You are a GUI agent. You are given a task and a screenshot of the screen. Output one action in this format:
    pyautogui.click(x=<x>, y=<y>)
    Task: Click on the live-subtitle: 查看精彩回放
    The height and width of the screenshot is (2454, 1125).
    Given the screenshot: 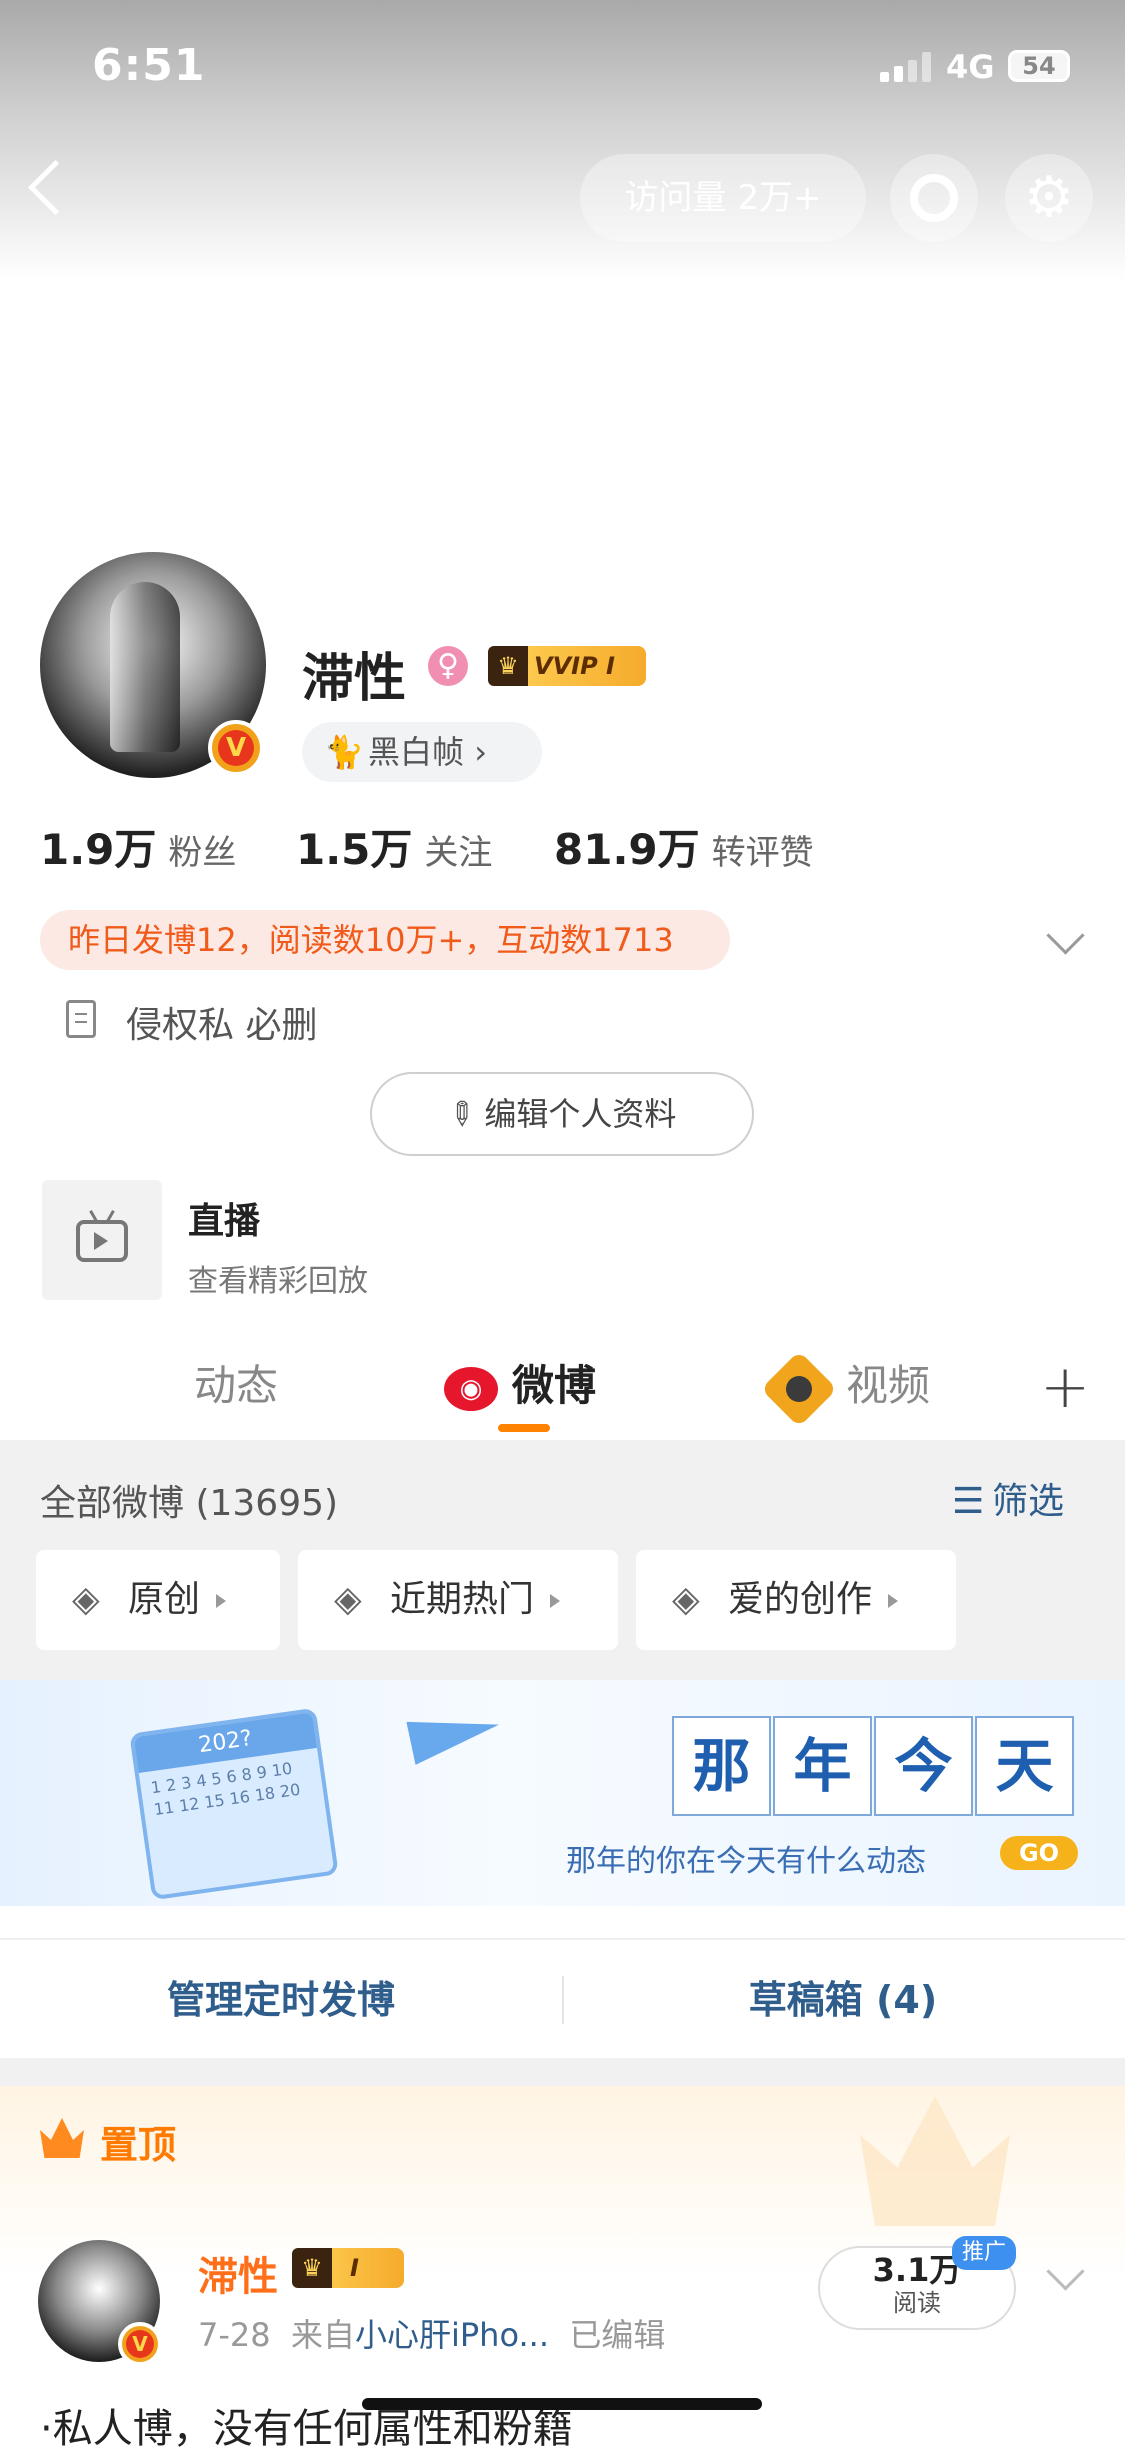 What is the action you would take?
    pyautogui.click(x=278, y=1281)
    